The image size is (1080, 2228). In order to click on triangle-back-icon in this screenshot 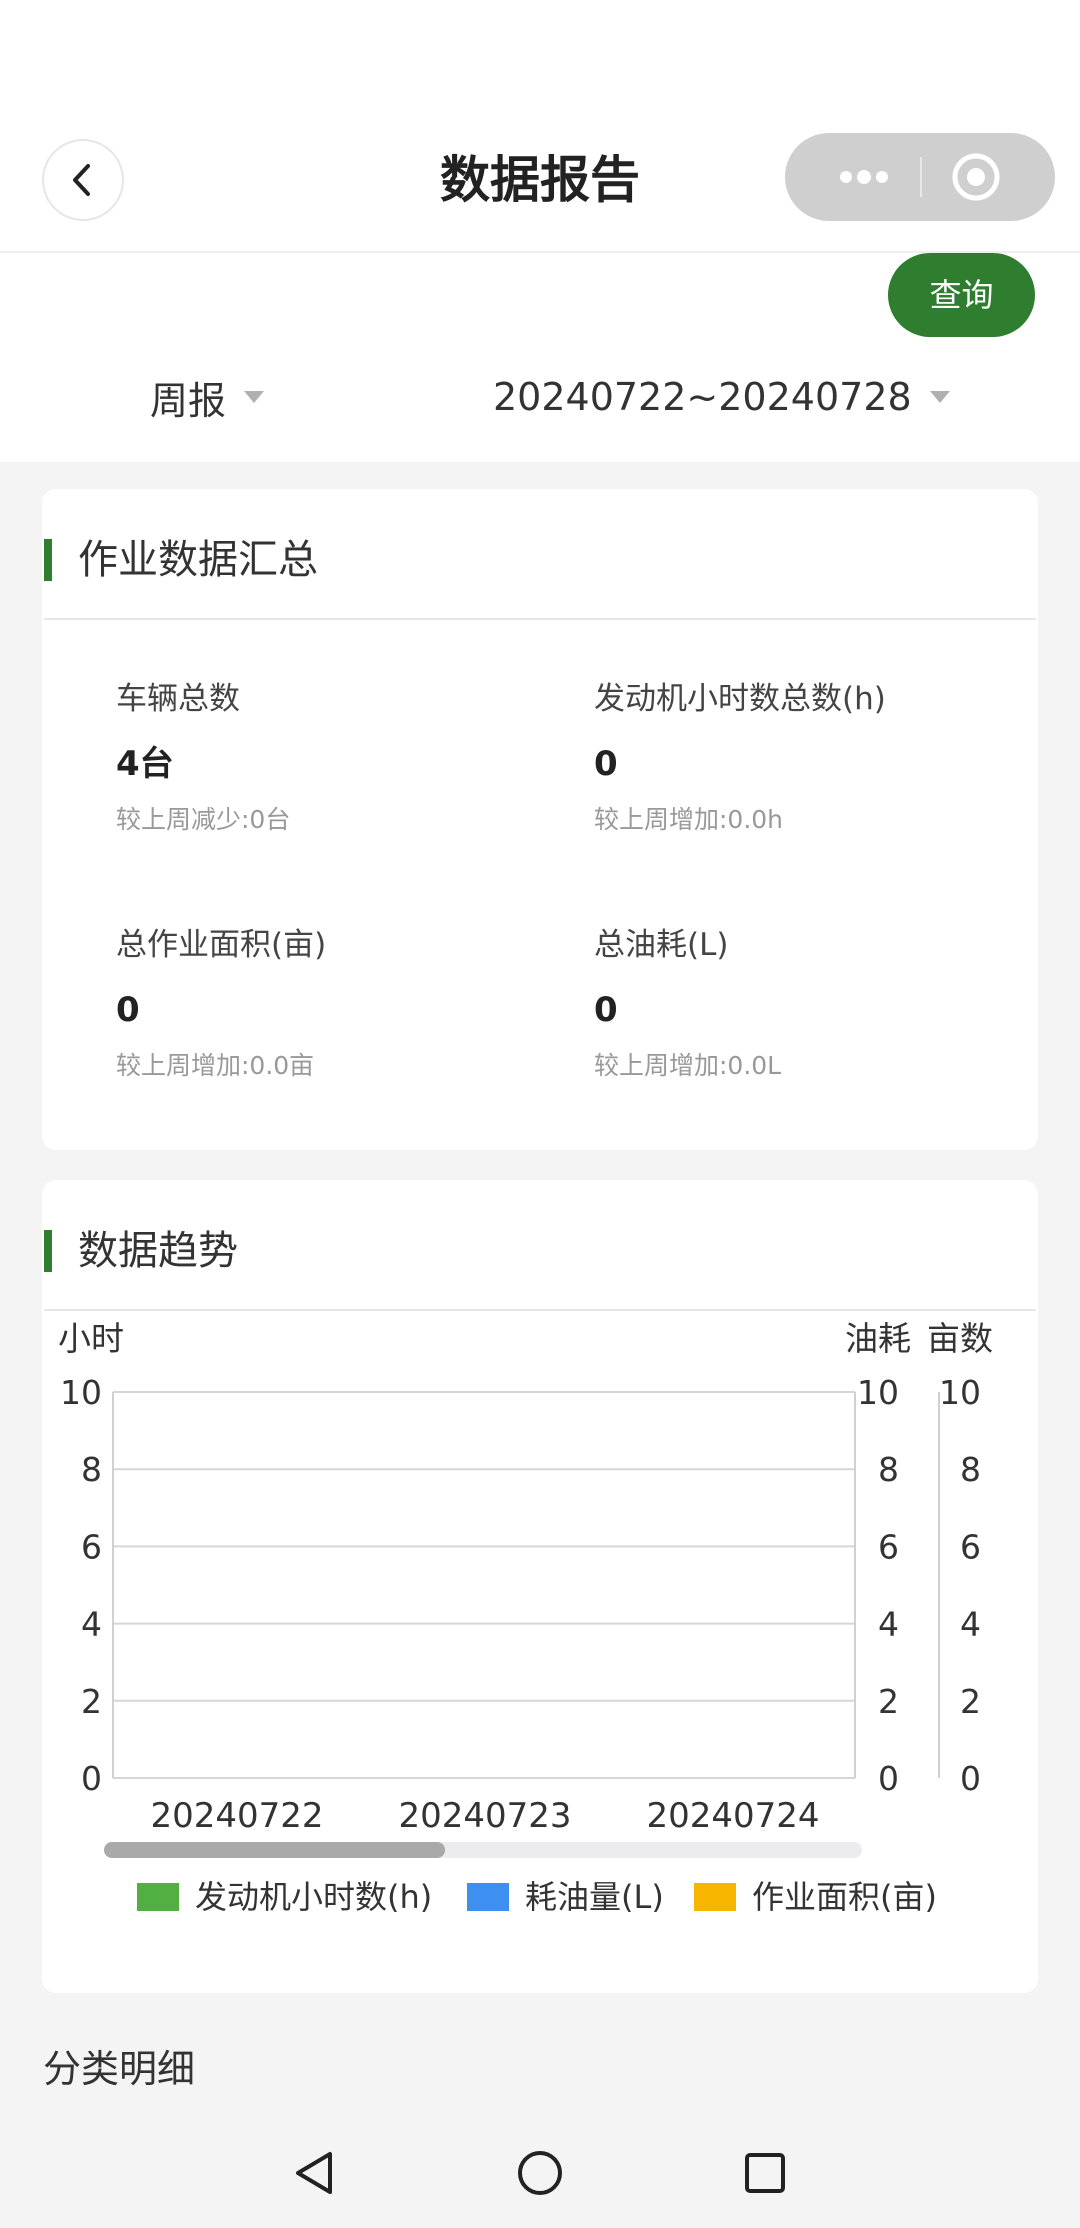, I will do `click(314, 2173)`.